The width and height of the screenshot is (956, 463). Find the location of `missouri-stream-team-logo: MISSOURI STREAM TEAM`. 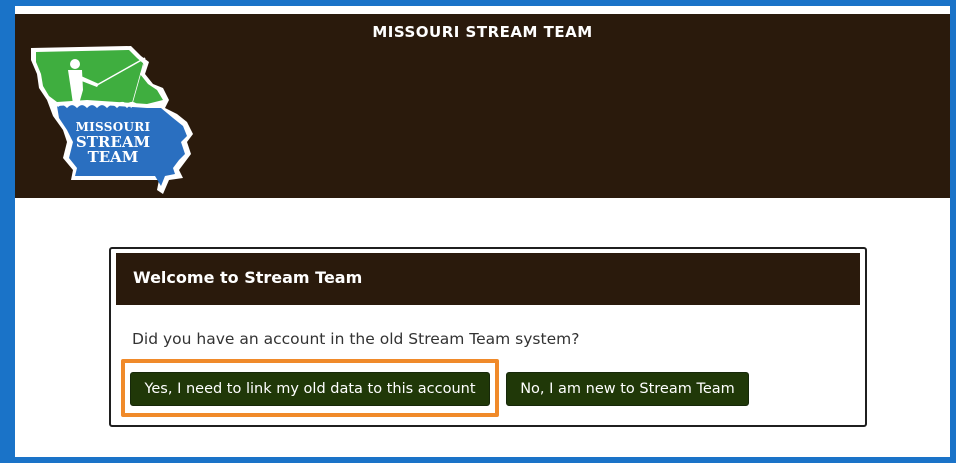

missouri-stream-team-logo: MISSOURI STREAM TEAM is located at coordinates (114, 112).